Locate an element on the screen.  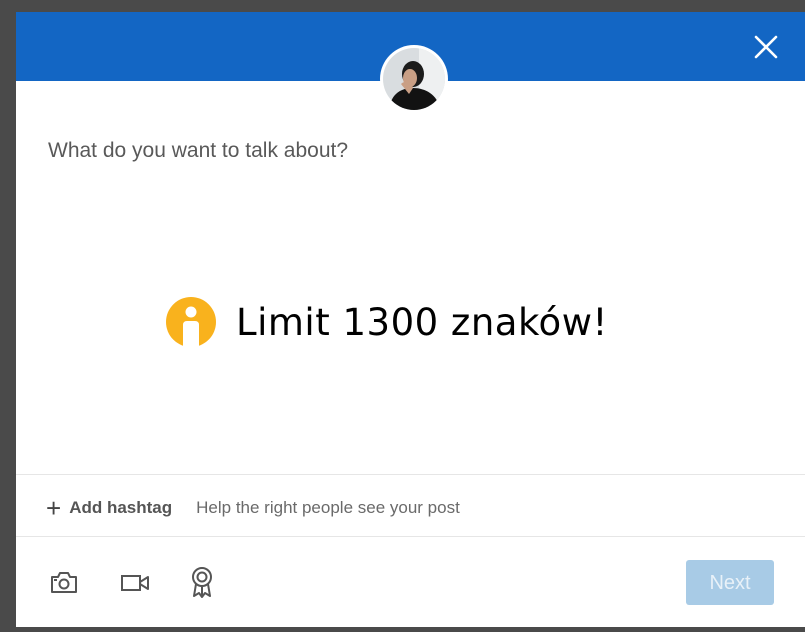
limit-text: Limit 1300 znaków! is located at coordinates (422, 322).